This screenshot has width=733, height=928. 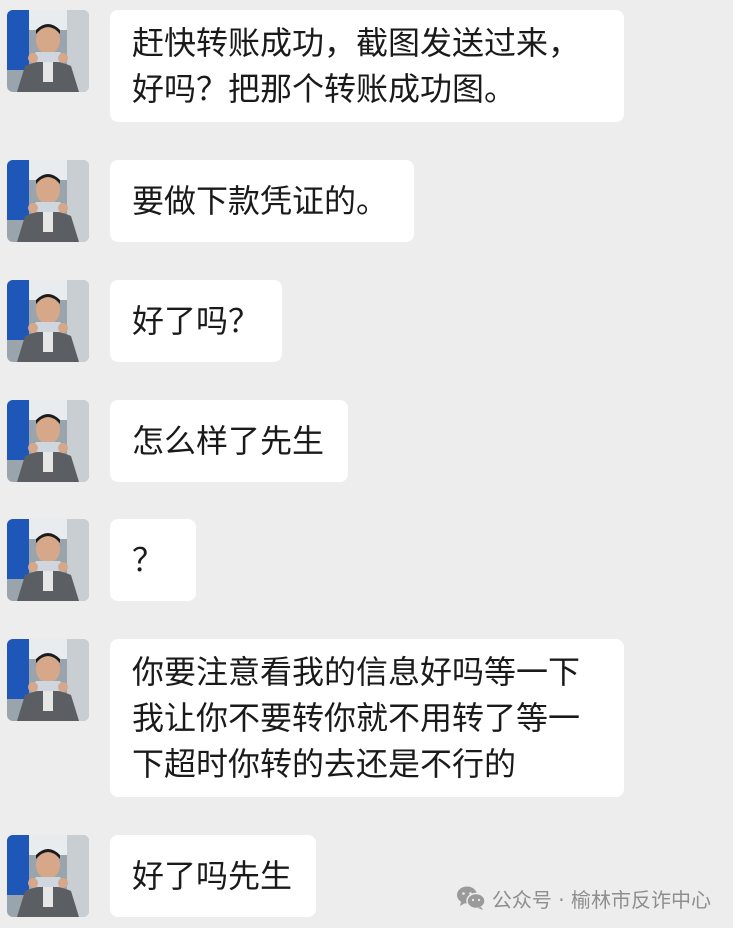 I want to click on message-bubble: 要做下款凭证的。, so click(x=262, y=201).